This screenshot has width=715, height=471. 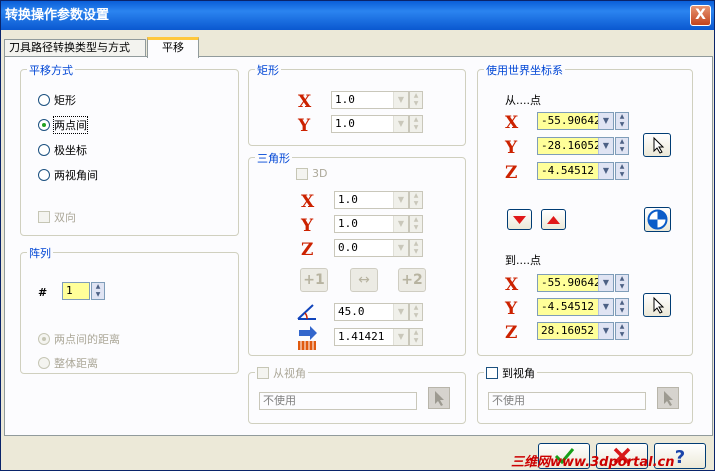 I want to click on rect-y-spinner: ▲ ▼, so click(x=416, y=124).